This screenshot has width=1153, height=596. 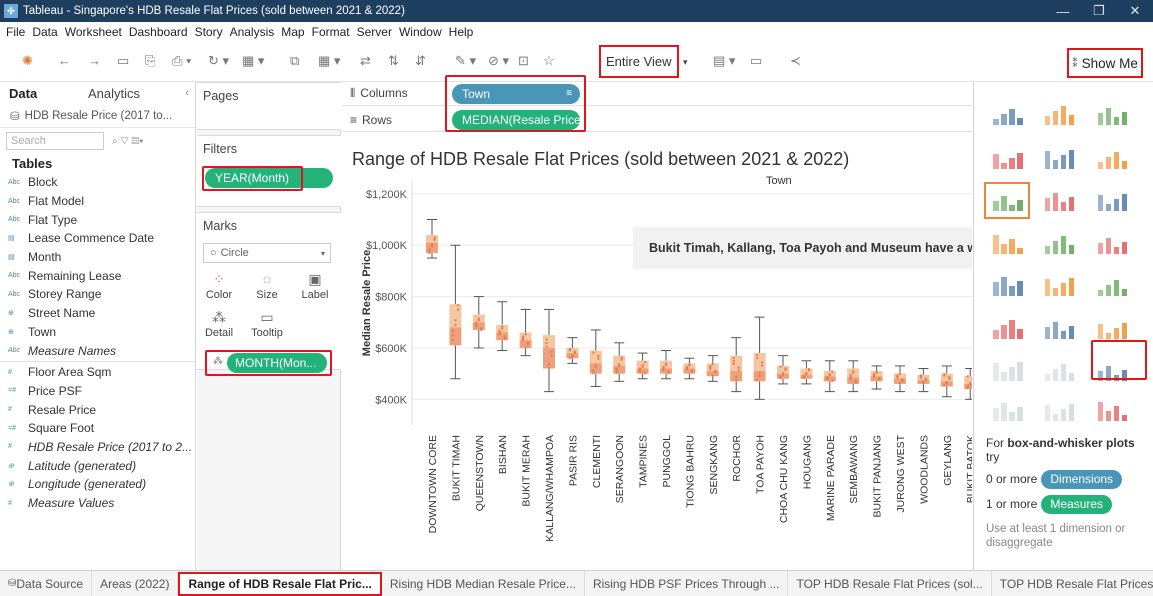 What do you see at coordinates (93, 32) in the screenshot?
I see `menu-worksheet: Worksheet` at bounding box center [93, 32].